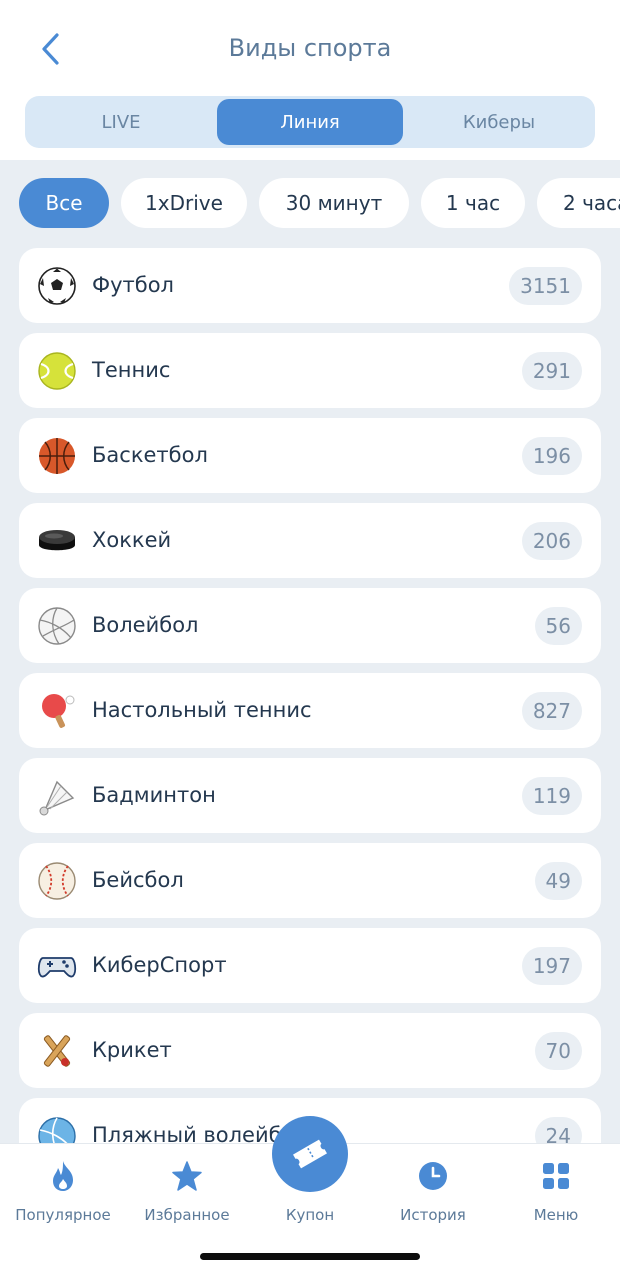 This screenshot has width=620, height=1274. I want to click on baseball-icon, so click(57, 881).